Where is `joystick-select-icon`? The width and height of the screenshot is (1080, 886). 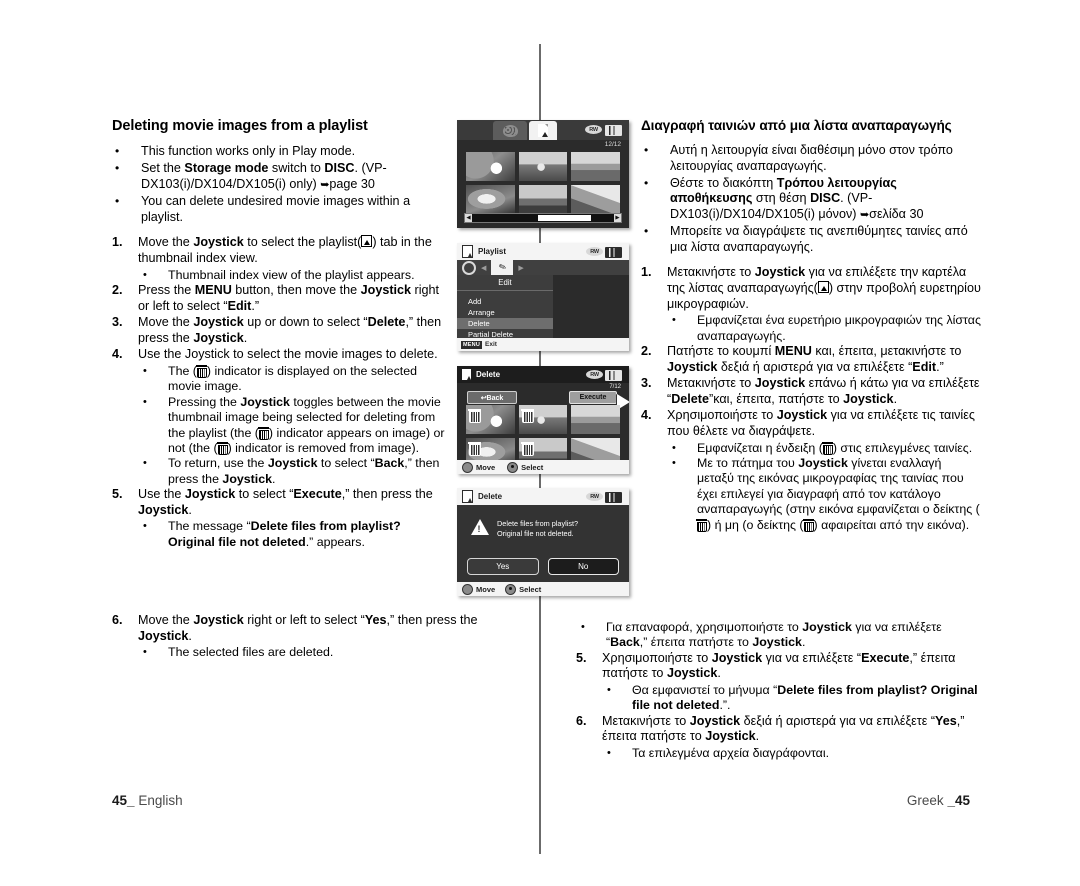 joystick-select-icon is located at coordinates (513, 467).